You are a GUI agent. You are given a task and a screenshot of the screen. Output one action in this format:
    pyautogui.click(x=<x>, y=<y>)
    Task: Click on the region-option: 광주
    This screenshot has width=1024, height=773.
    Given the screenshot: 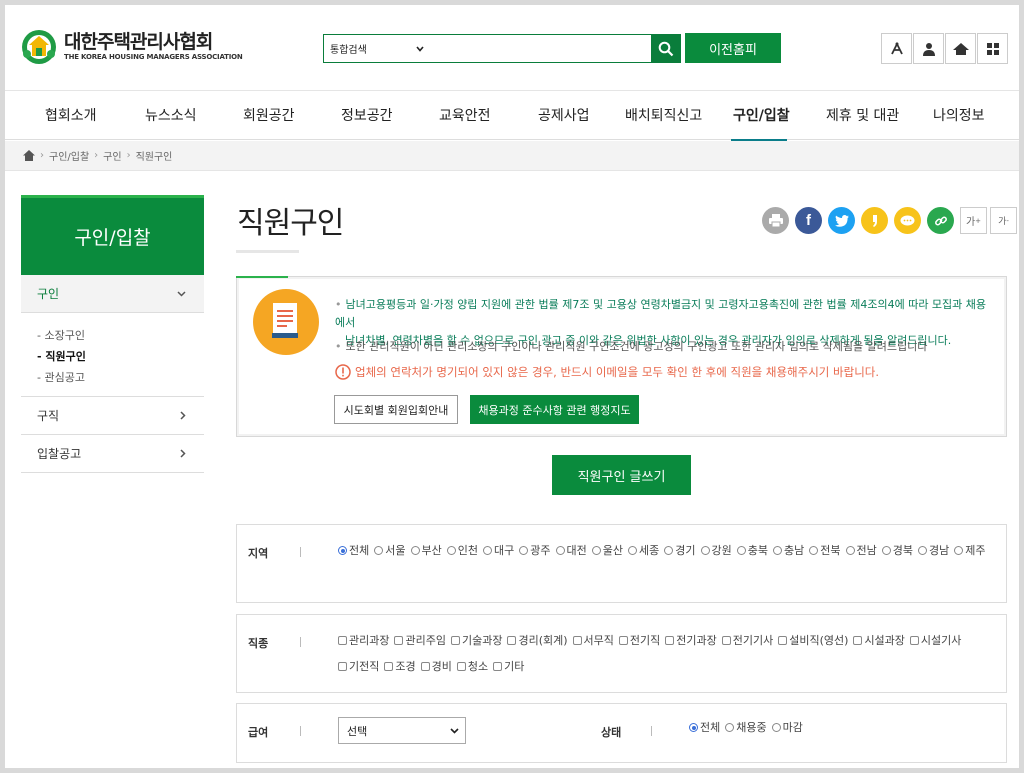 What is the action you would take?
    pyautogui.click(x=535, y=551)
    